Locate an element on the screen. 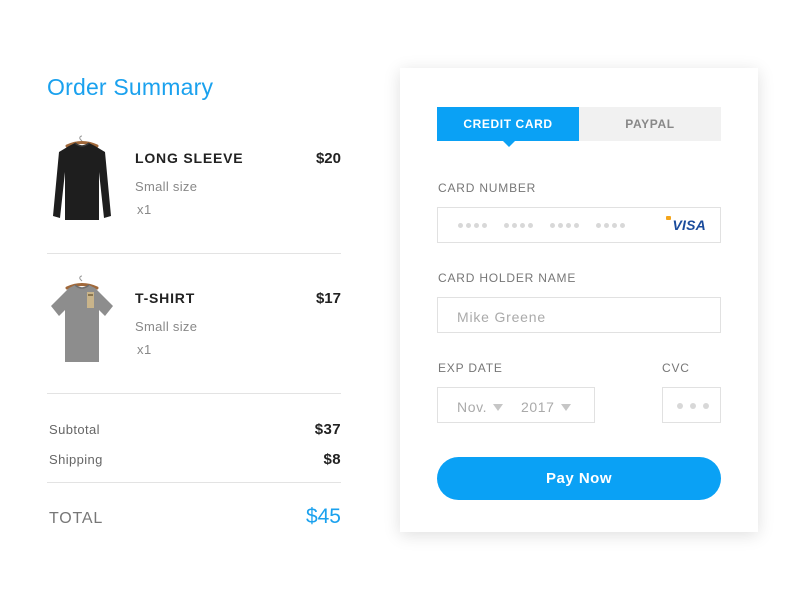  exp-date-input: Nov. 2017 is located at coordinates (516, 405).